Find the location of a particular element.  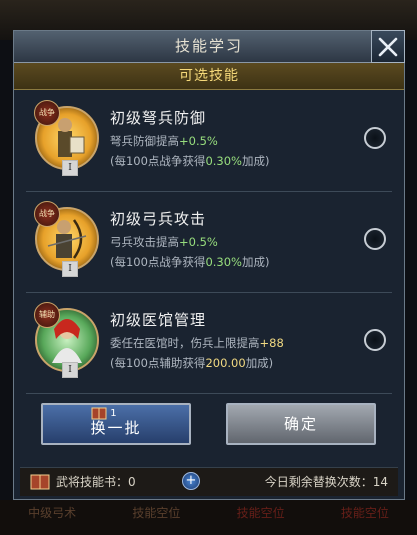

confirm-label: 确定 is located at coordinates (300, 424).